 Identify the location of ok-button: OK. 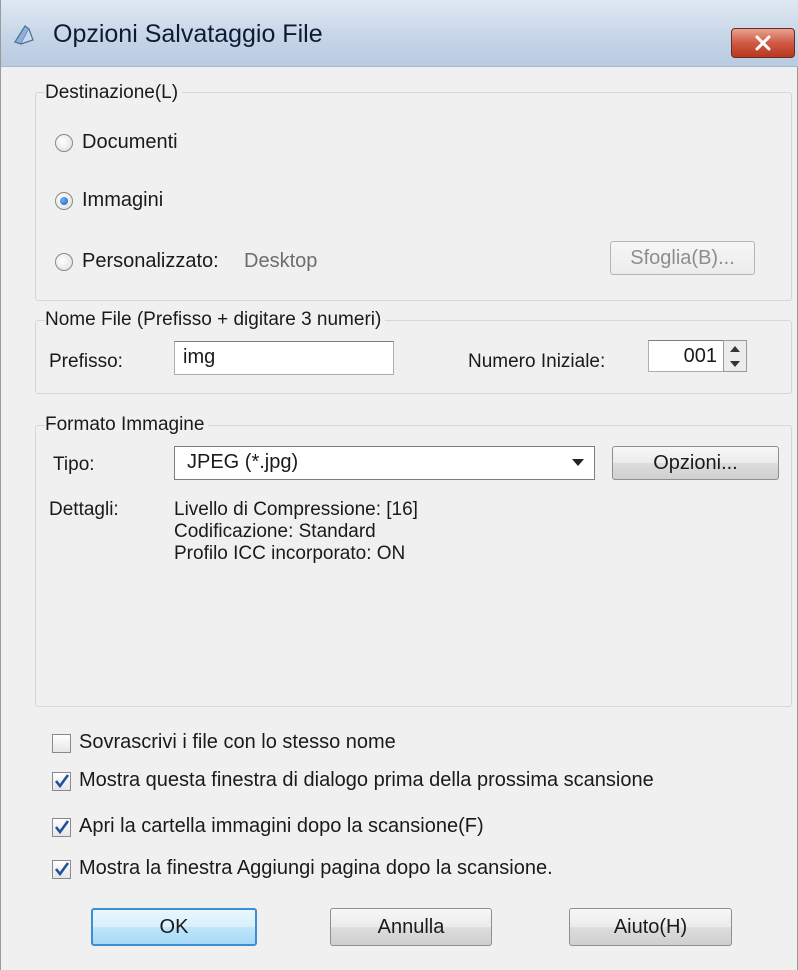
(174, 927).